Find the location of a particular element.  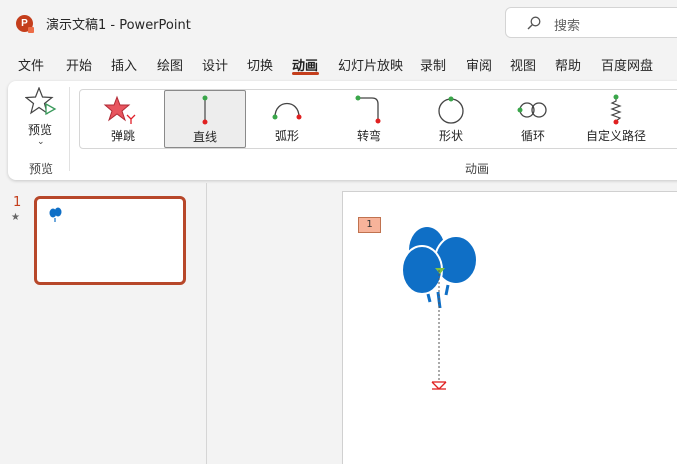

preview-label: 预览 is located at coordinates (40, 130).